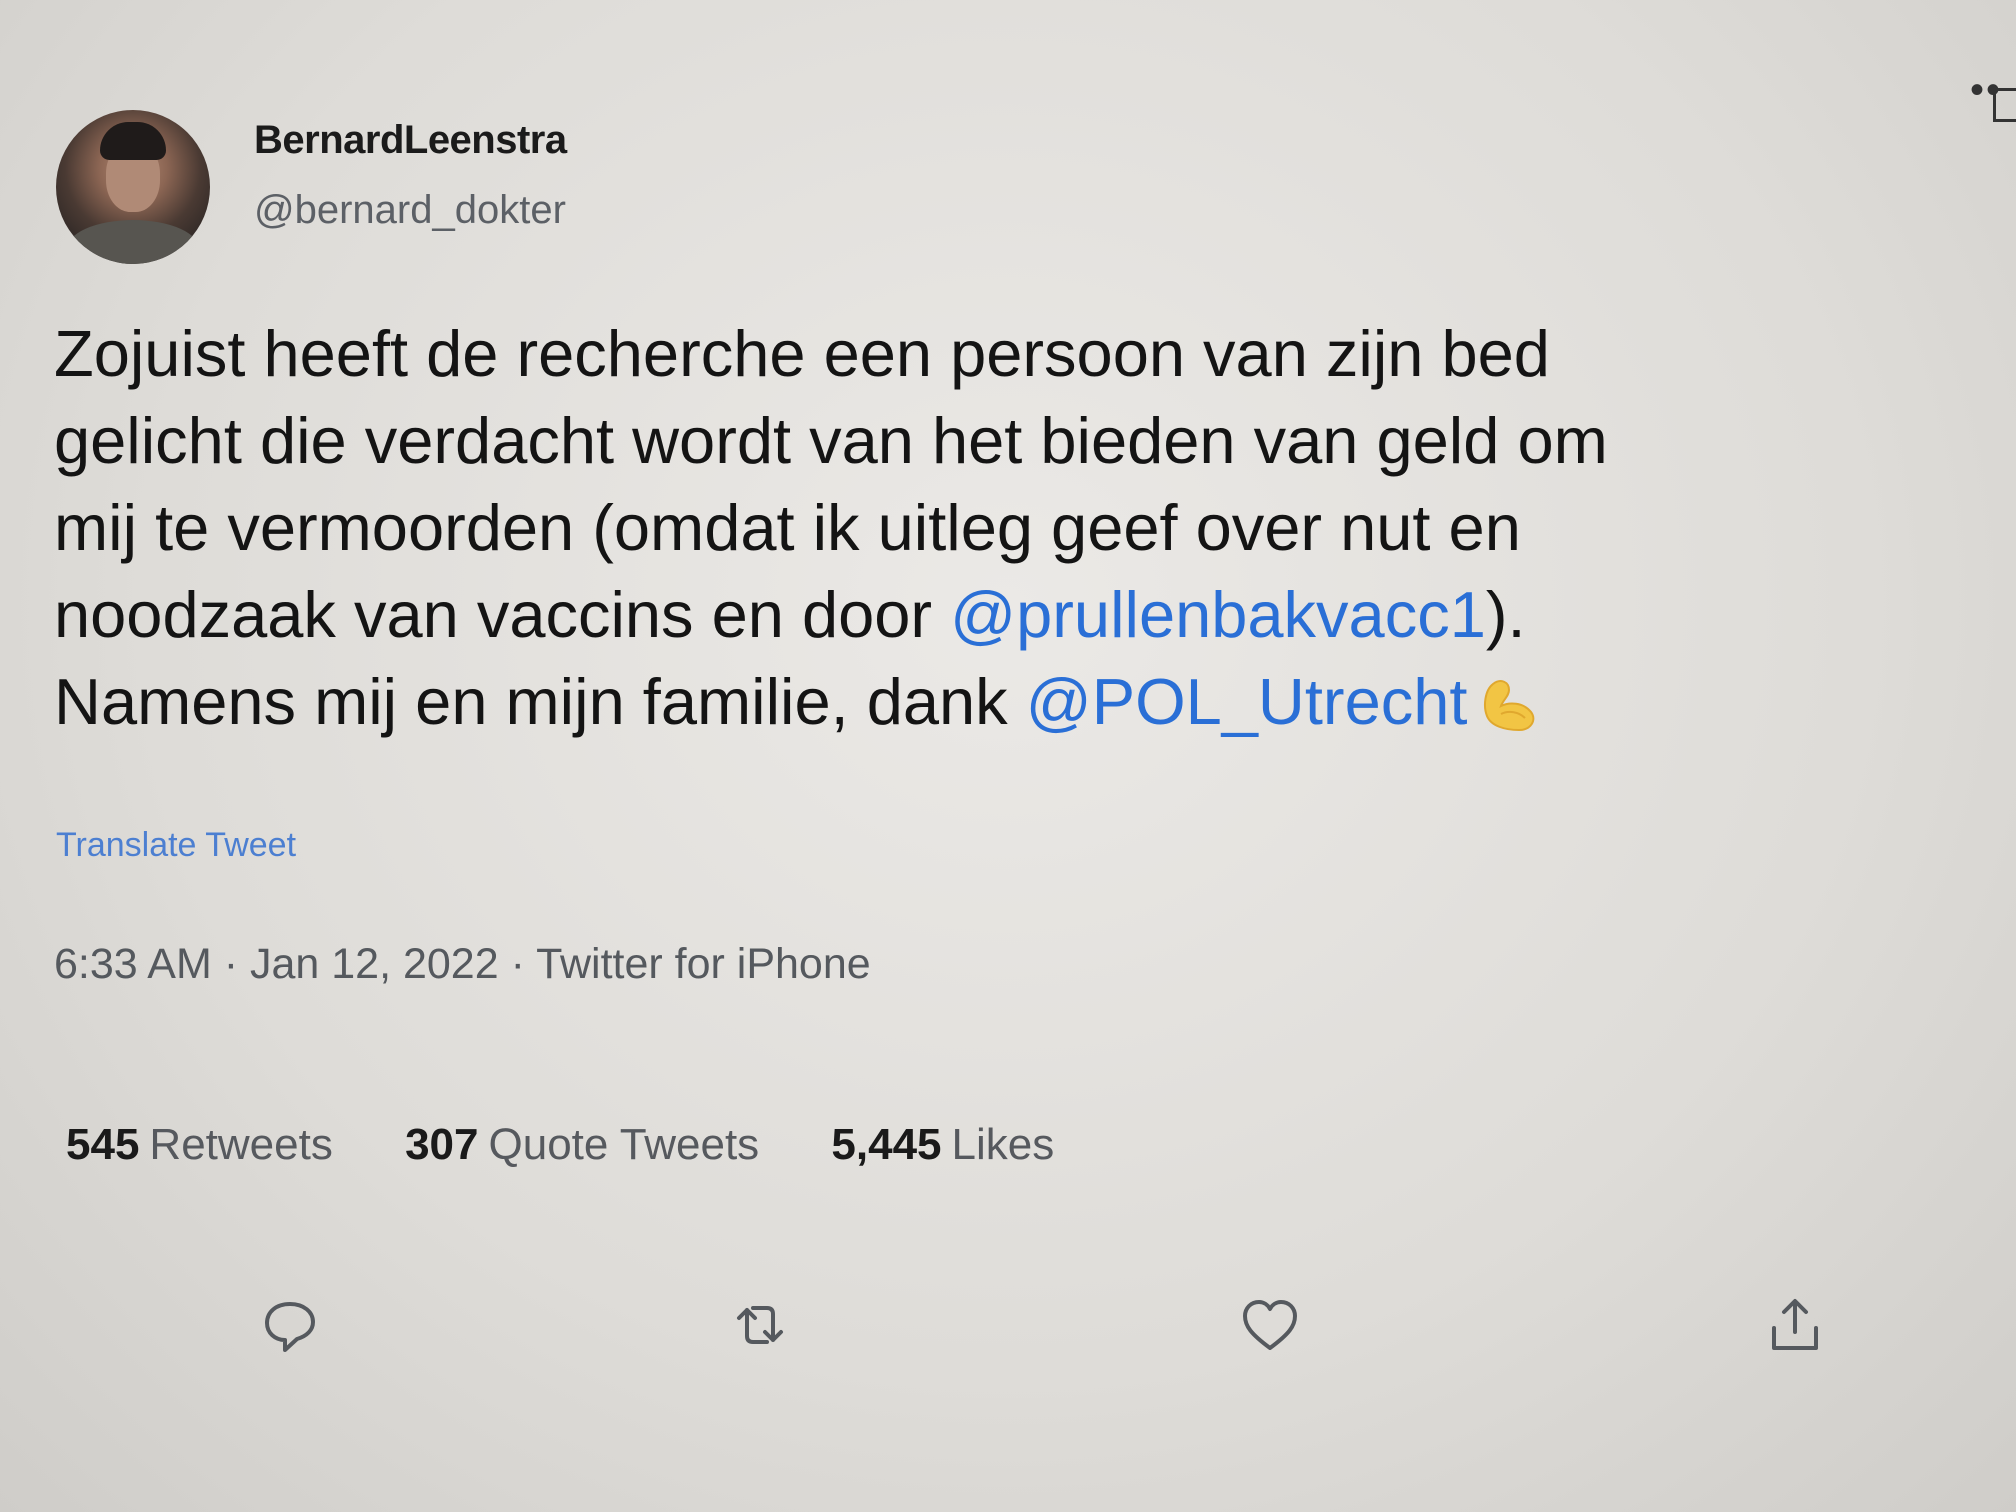 This screenshot has width=2016, height=1512. I want to click on like-button, so click(1270, 1325).